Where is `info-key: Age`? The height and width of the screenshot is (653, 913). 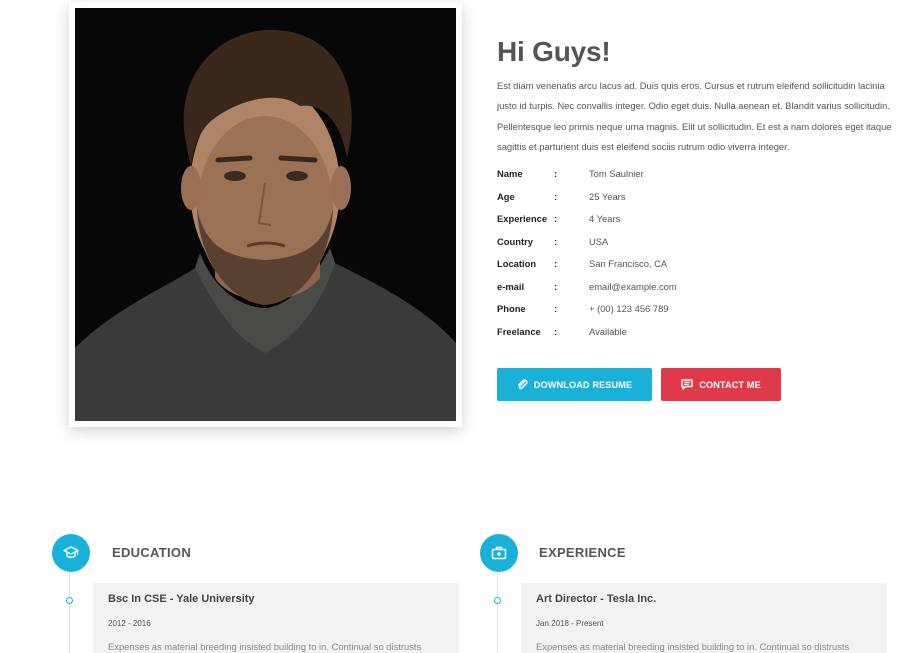 info-key: Age is located at coordinates (506, 196).